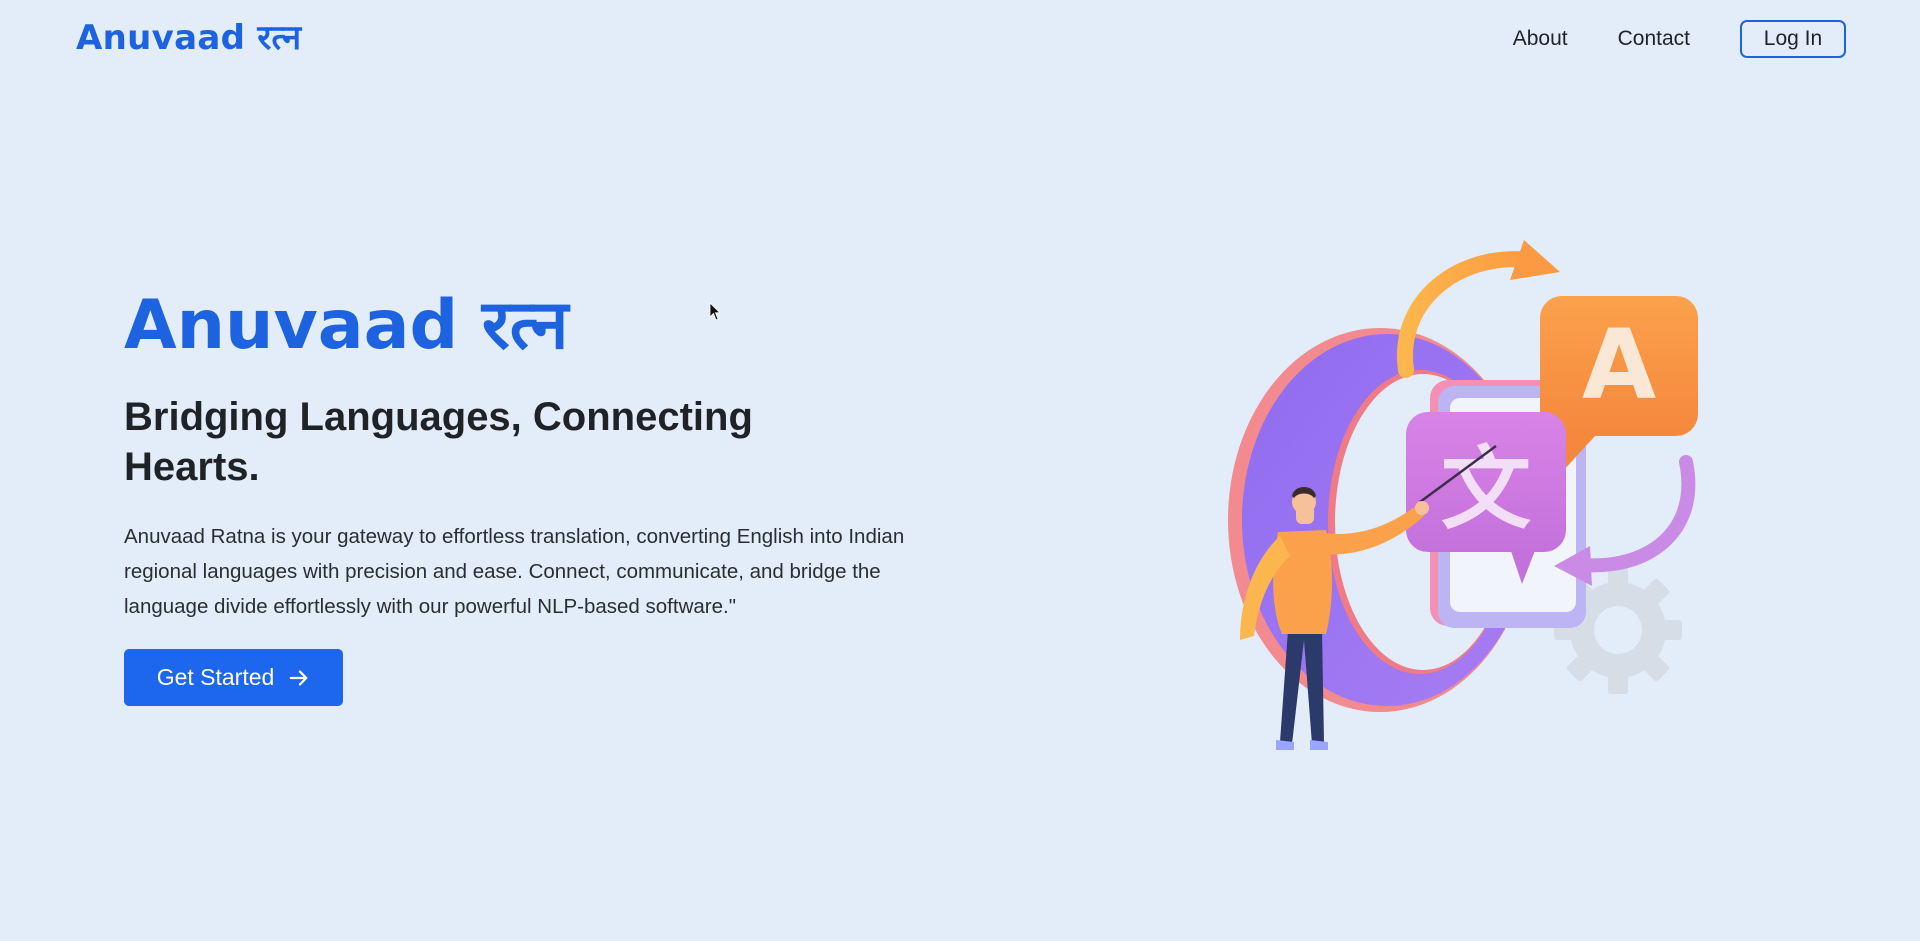 Image resolution: width=1920 pixels, height=941 pixels. What do you see at coordinates (1793, 39) in the screenshot?
I see `login-button: Log In` at bounding box center [1793, 39].